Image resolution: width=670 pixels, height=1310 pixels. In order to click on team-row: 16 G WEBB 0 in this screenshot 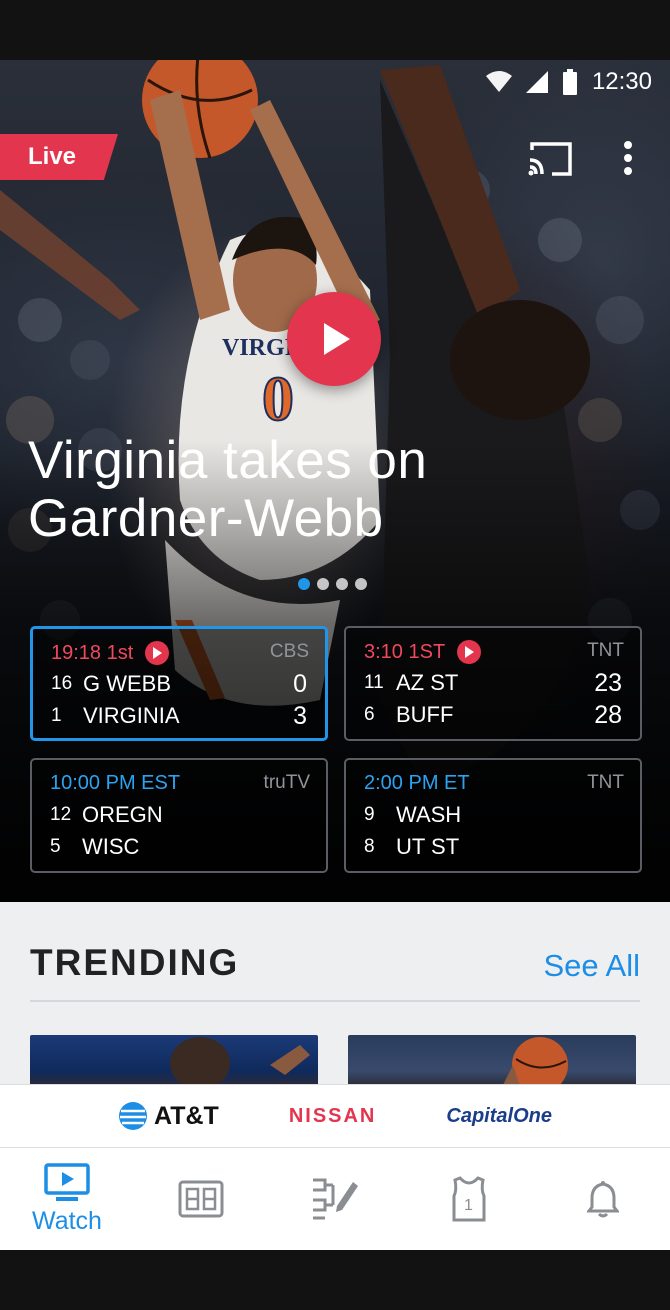, I will do `click(179, 684)`.